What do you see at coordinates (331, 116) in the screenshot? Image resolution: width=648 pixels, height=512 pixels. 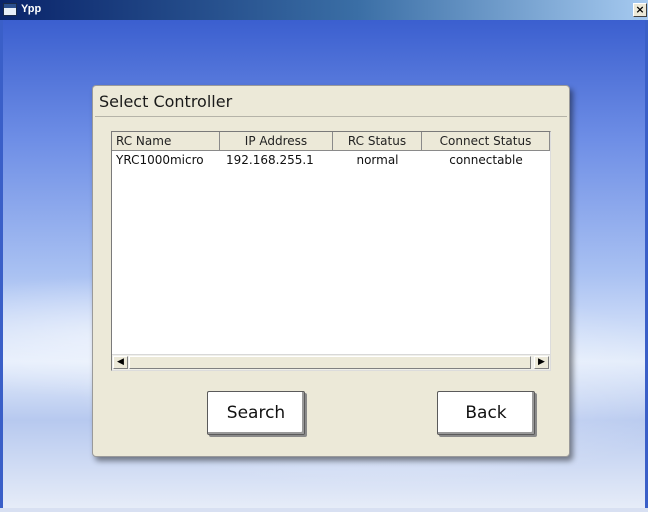 I see `dialog-title-divider` at bounding box center [331, 116].